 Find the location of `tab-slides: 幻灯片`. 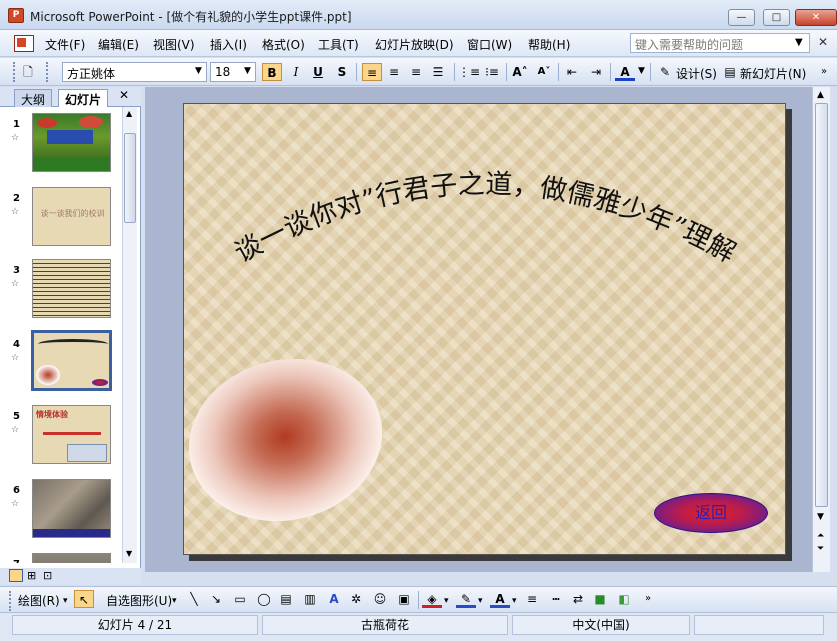

tab-slides: 幻灯片 is located at coordinates (83, 98).